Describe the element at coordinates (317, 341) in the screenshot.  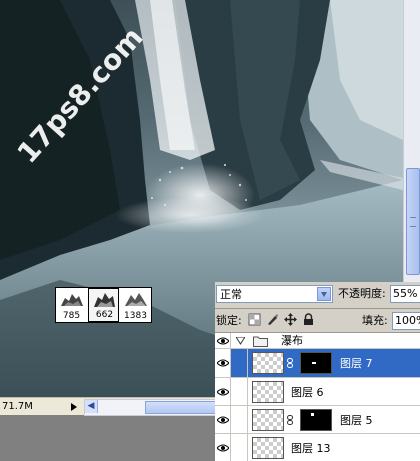
I see `layer-group-row: 瀑布` at that location.